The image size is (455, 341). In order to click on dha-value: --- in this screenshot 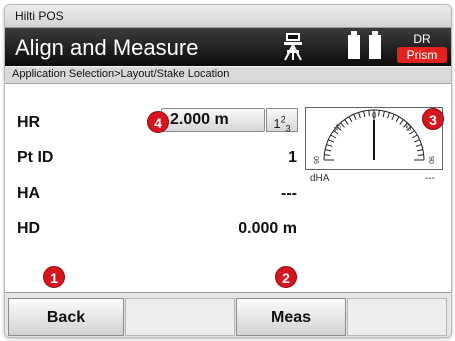, I will do `click(430, 178)`.